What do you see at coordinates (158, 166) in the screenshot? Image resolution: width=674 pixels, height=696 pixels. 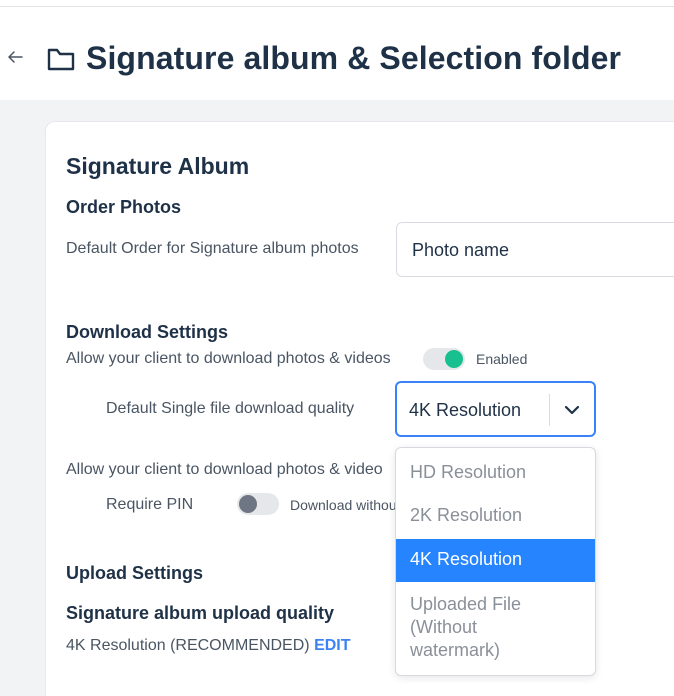 I see `signature-album-heading: Signature Album` at bounding box center [158, 166].